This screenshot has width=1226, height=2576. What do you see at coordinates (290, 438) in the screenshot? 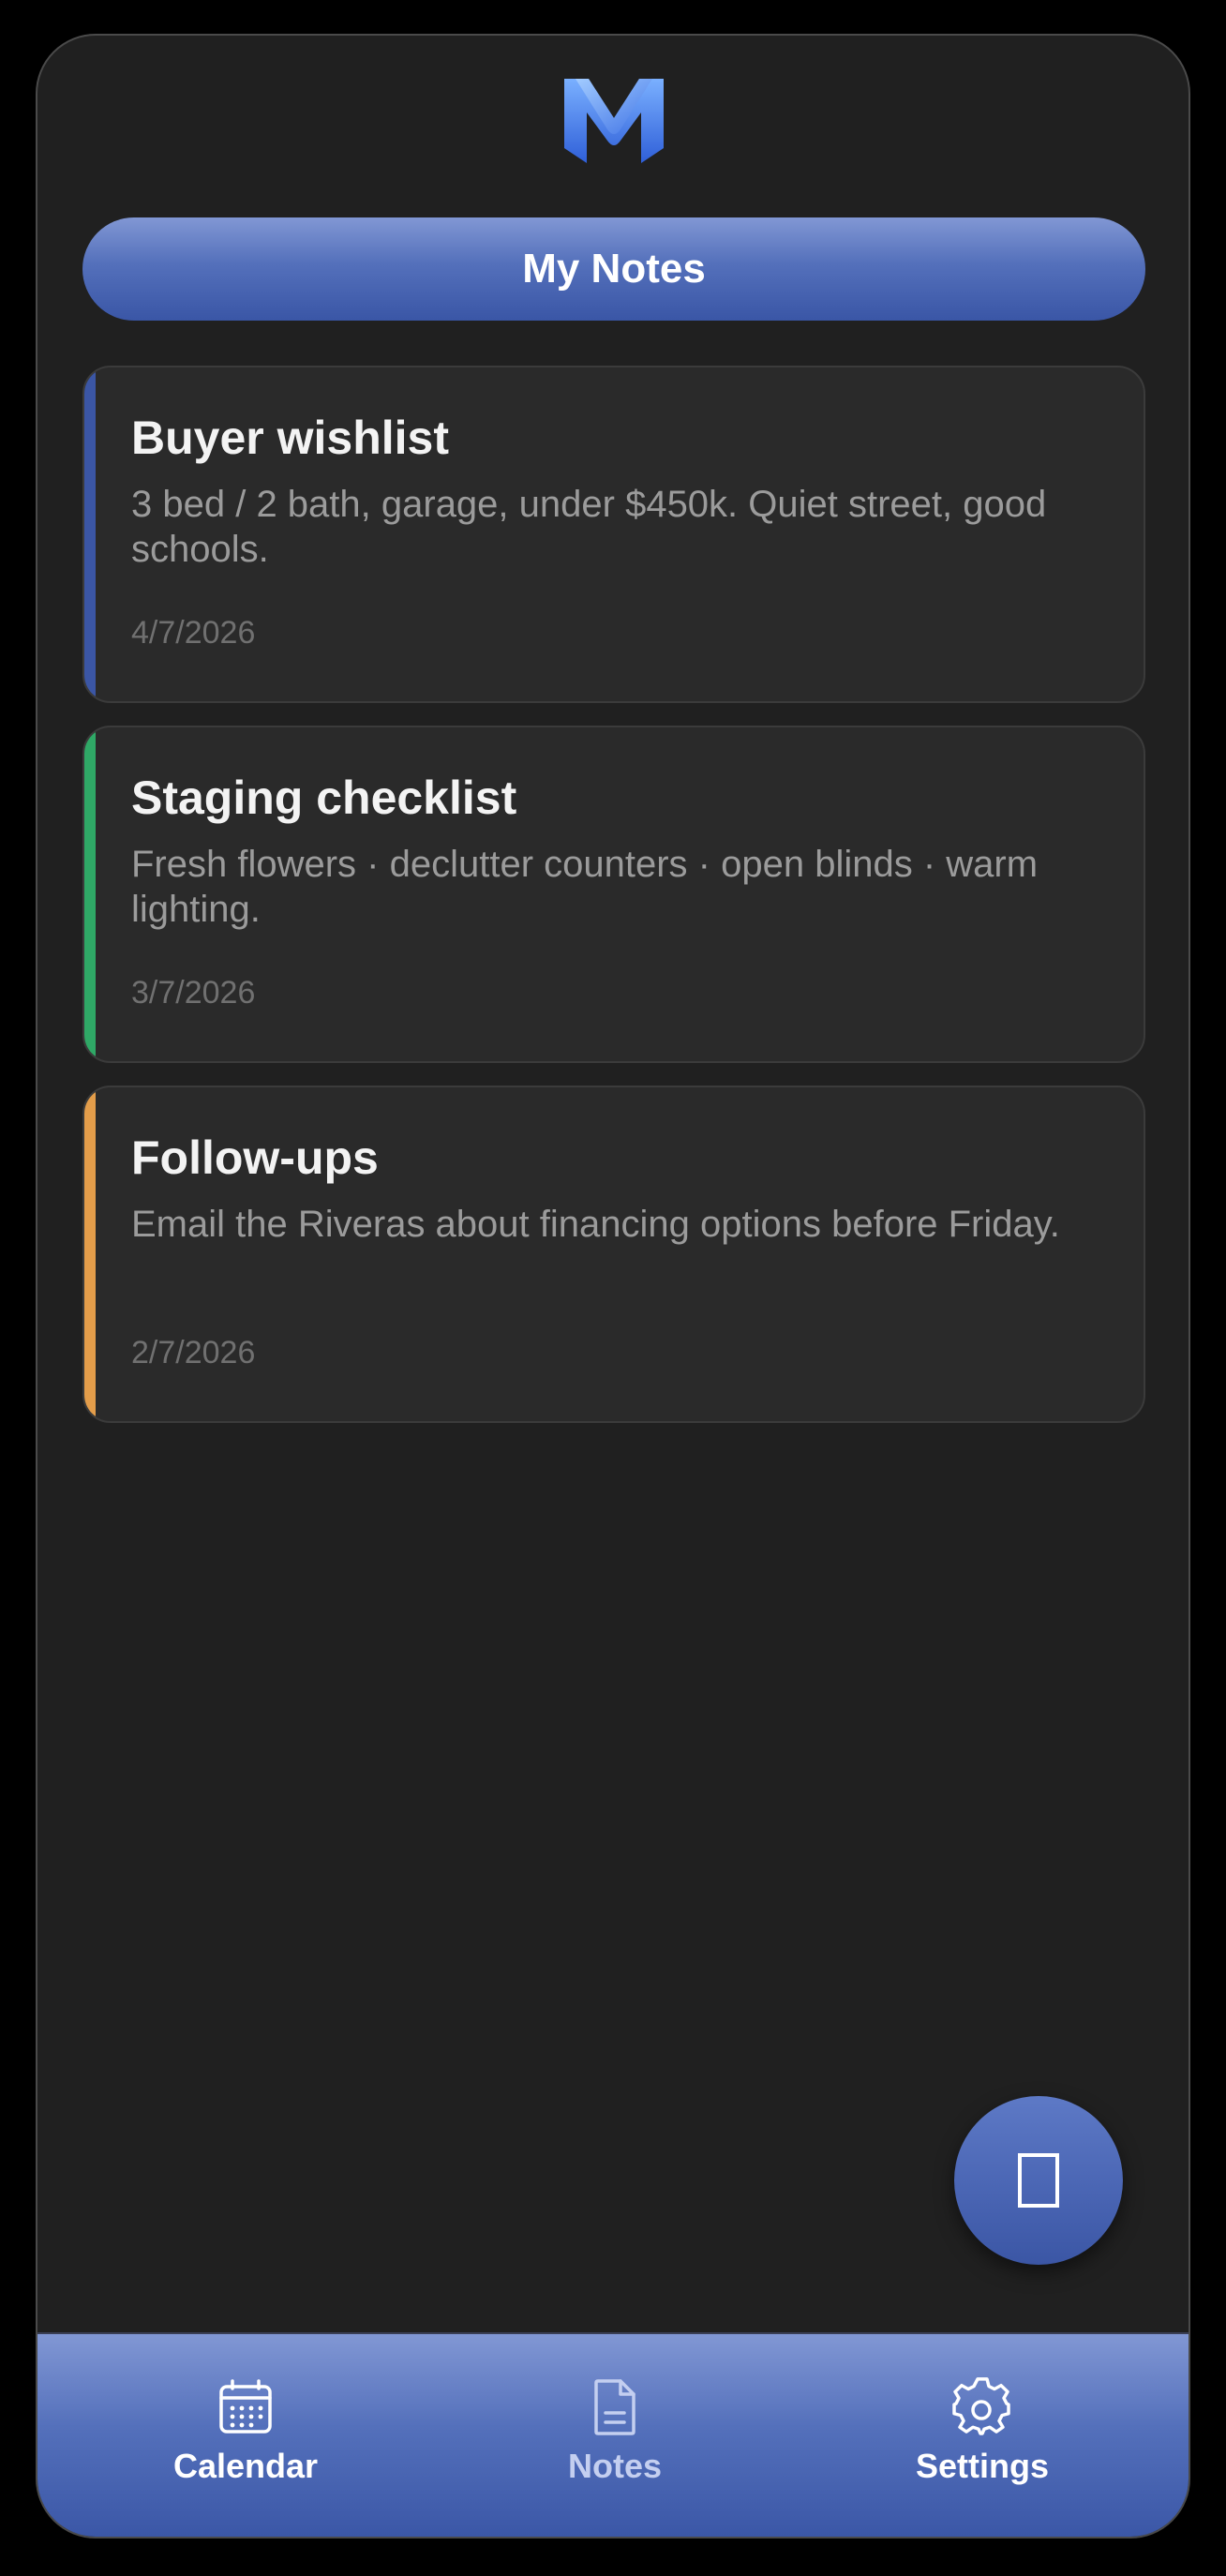
I see `note-title: Buyer wishlist` at bounding box center [290, 438].